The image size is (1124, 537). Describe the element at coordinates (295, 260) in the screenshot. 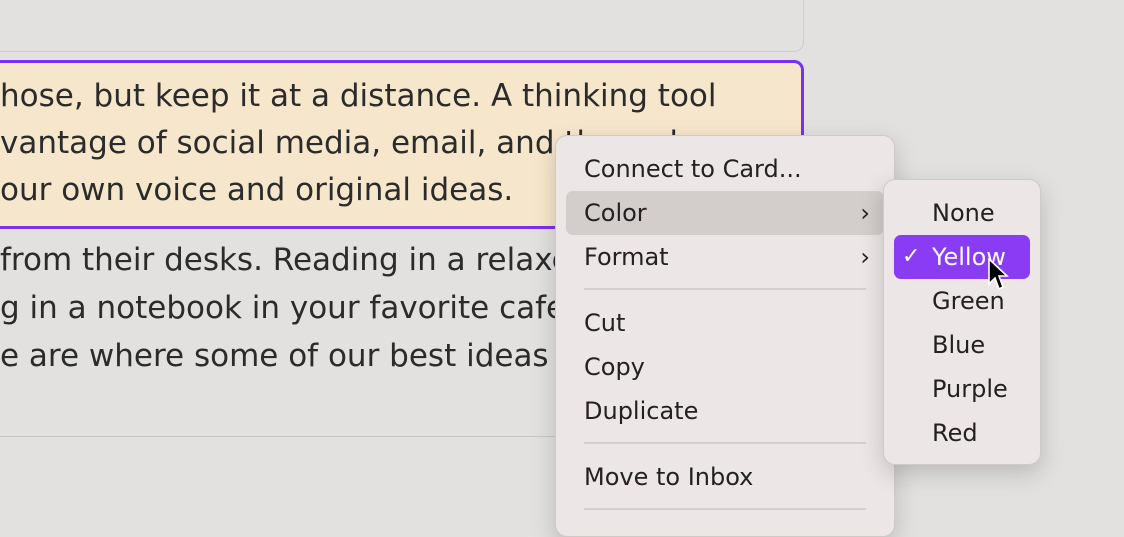

I see `card-line-1: from their desks. Reading in a relaxed` at that location.